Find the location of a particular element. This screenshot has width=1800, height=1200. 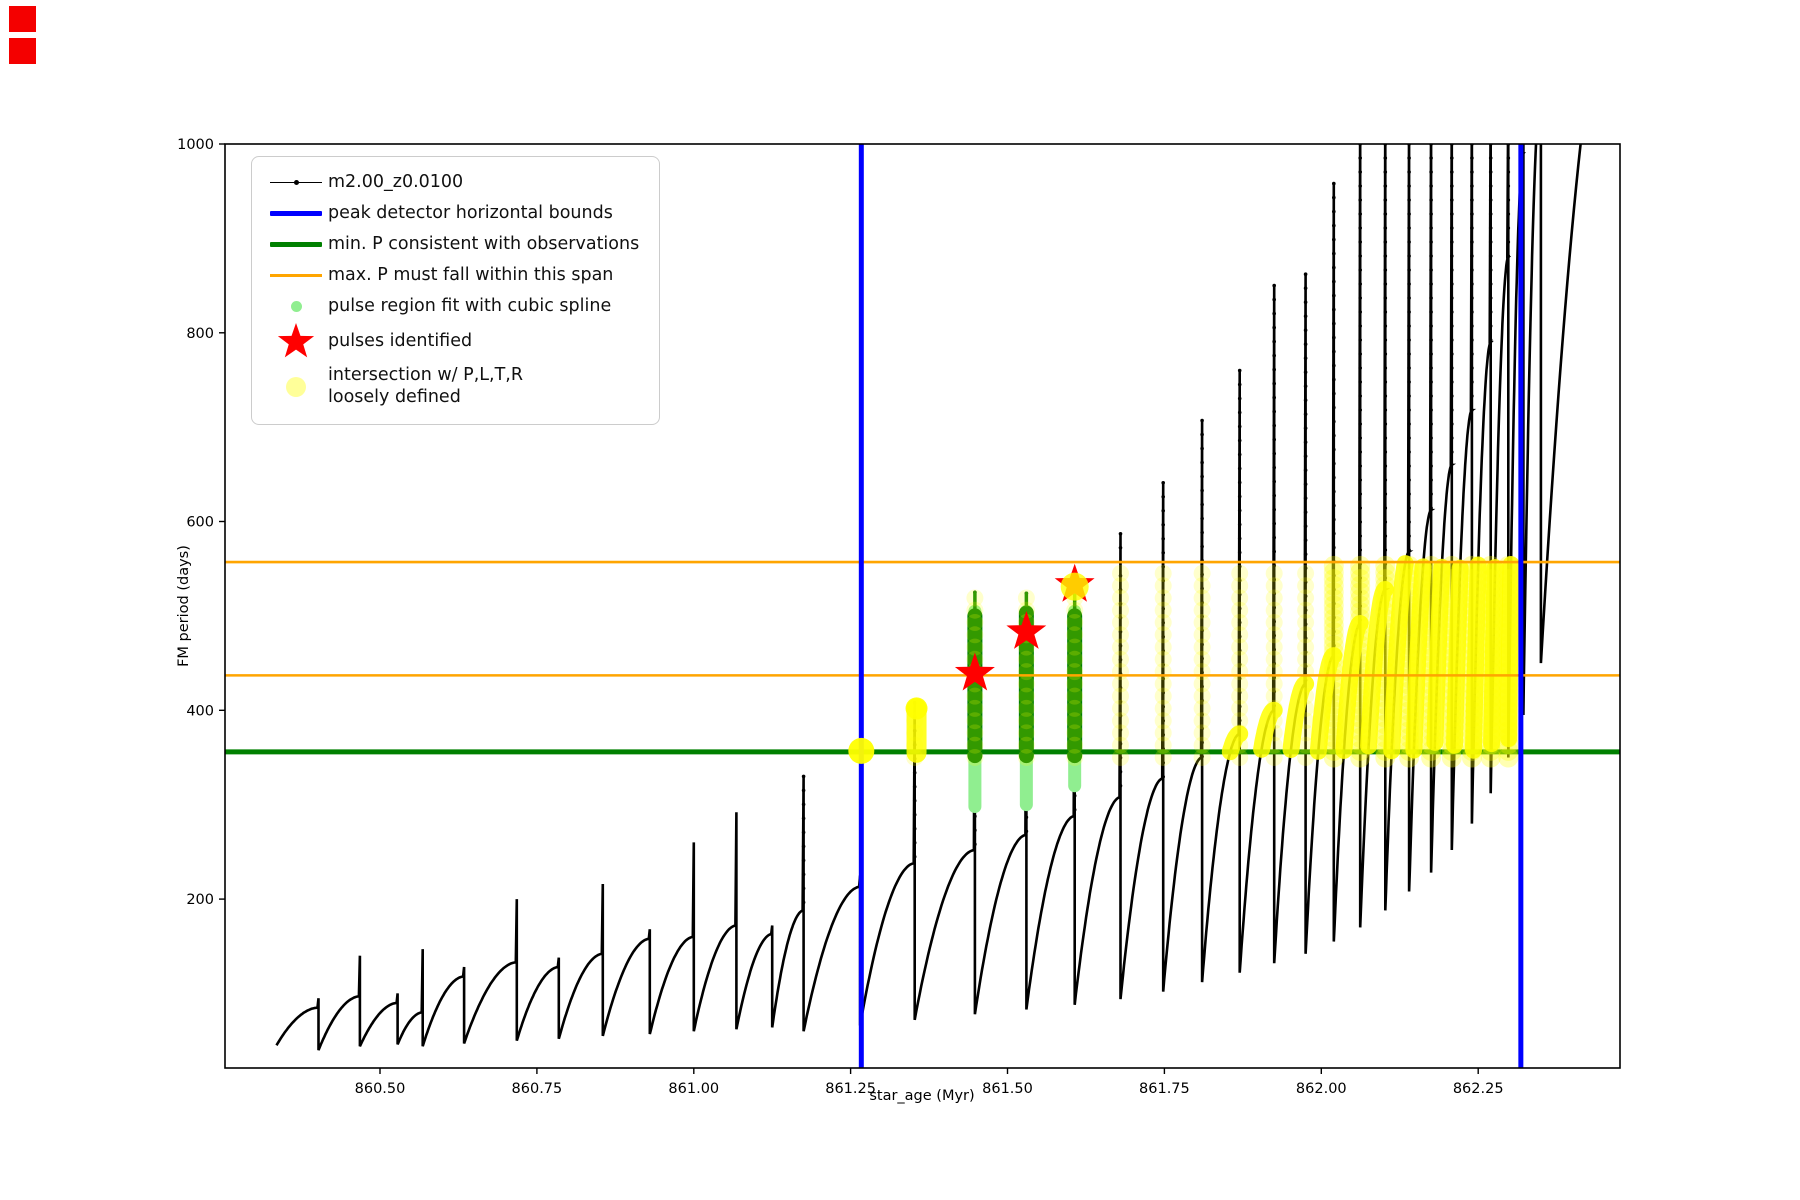

legend-item-spline: pulse region fit with cubic spline is located at coordinates (451, 306).